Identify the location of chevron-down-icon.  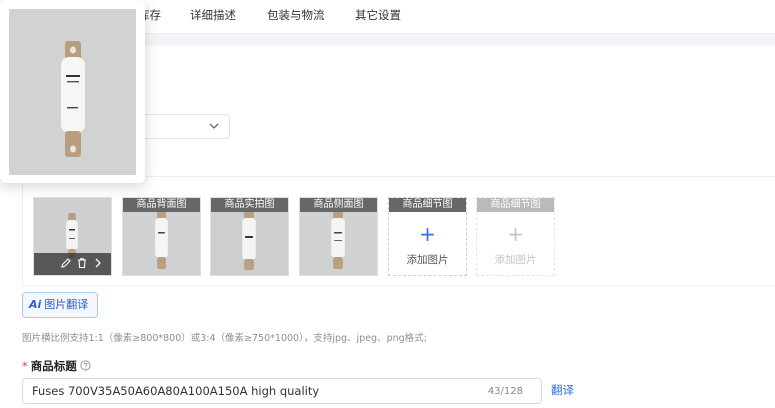
(214, 126).